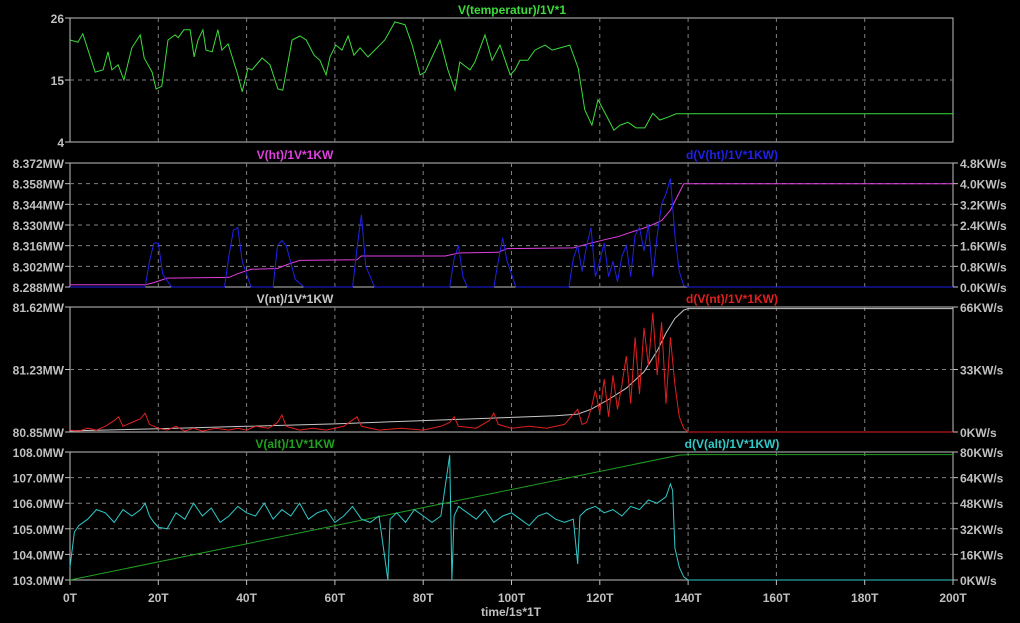  Describe the element at coordinates (39, 205) in the screenshot. I see `left-tick-label: 8.344MW` at that location.